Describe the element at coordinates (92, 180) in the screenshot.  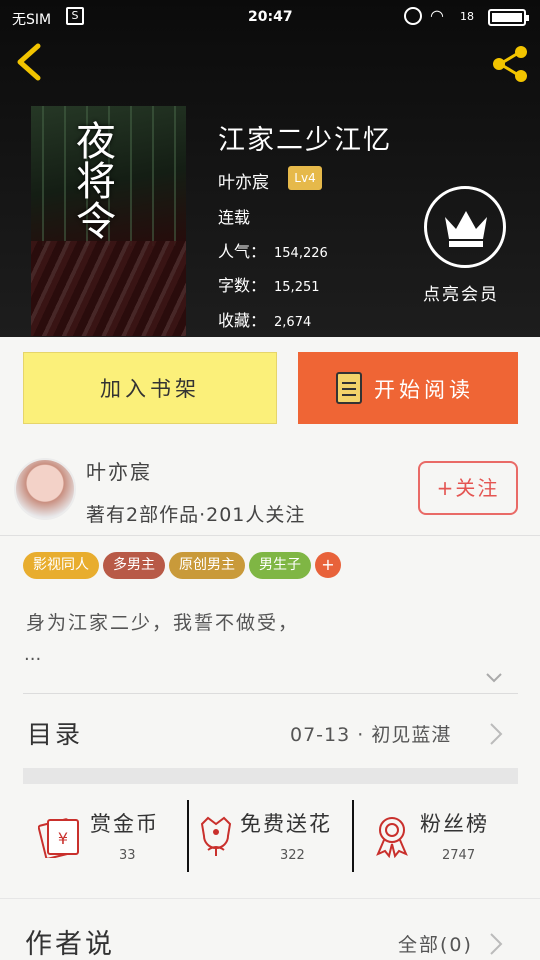
I see `cover-title: 夜将令` at that location.